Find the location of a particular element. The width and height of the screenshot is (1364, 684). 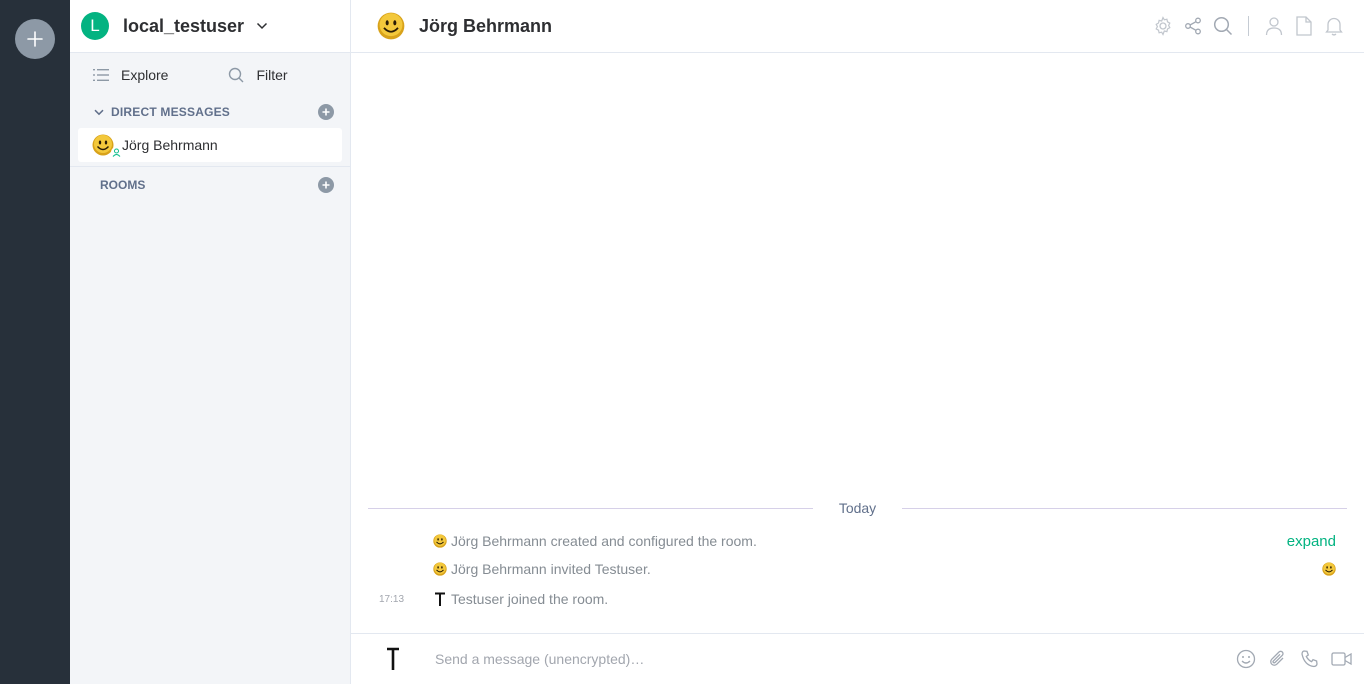

room-avatar is located at coordinates (391, 26).